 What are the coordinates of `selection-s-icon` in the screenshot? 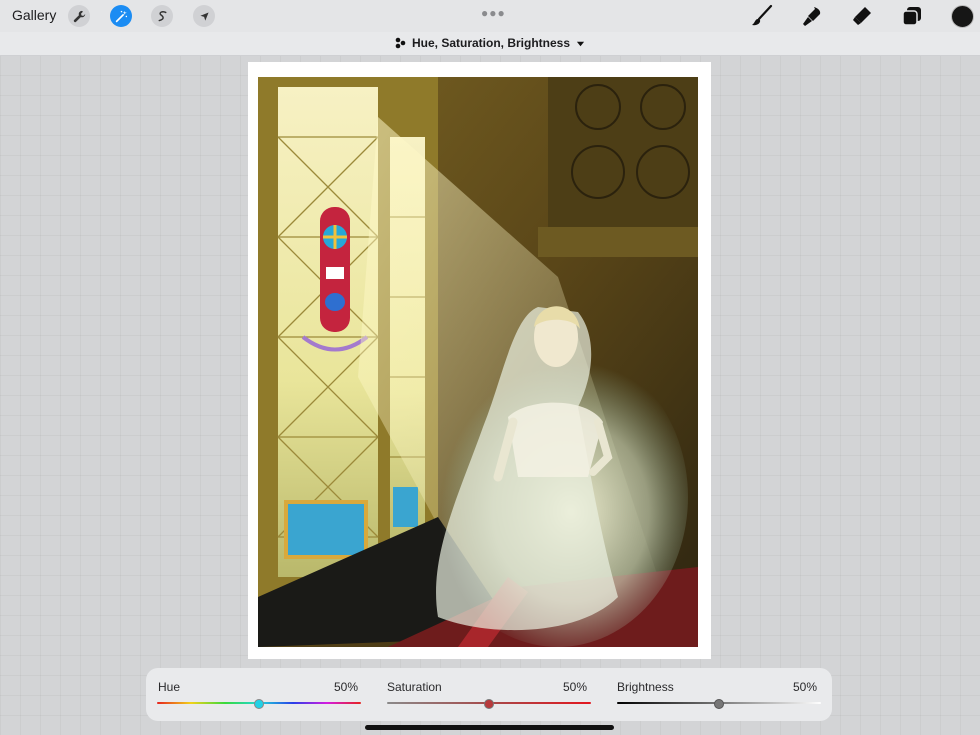 It's located at (162, 15).